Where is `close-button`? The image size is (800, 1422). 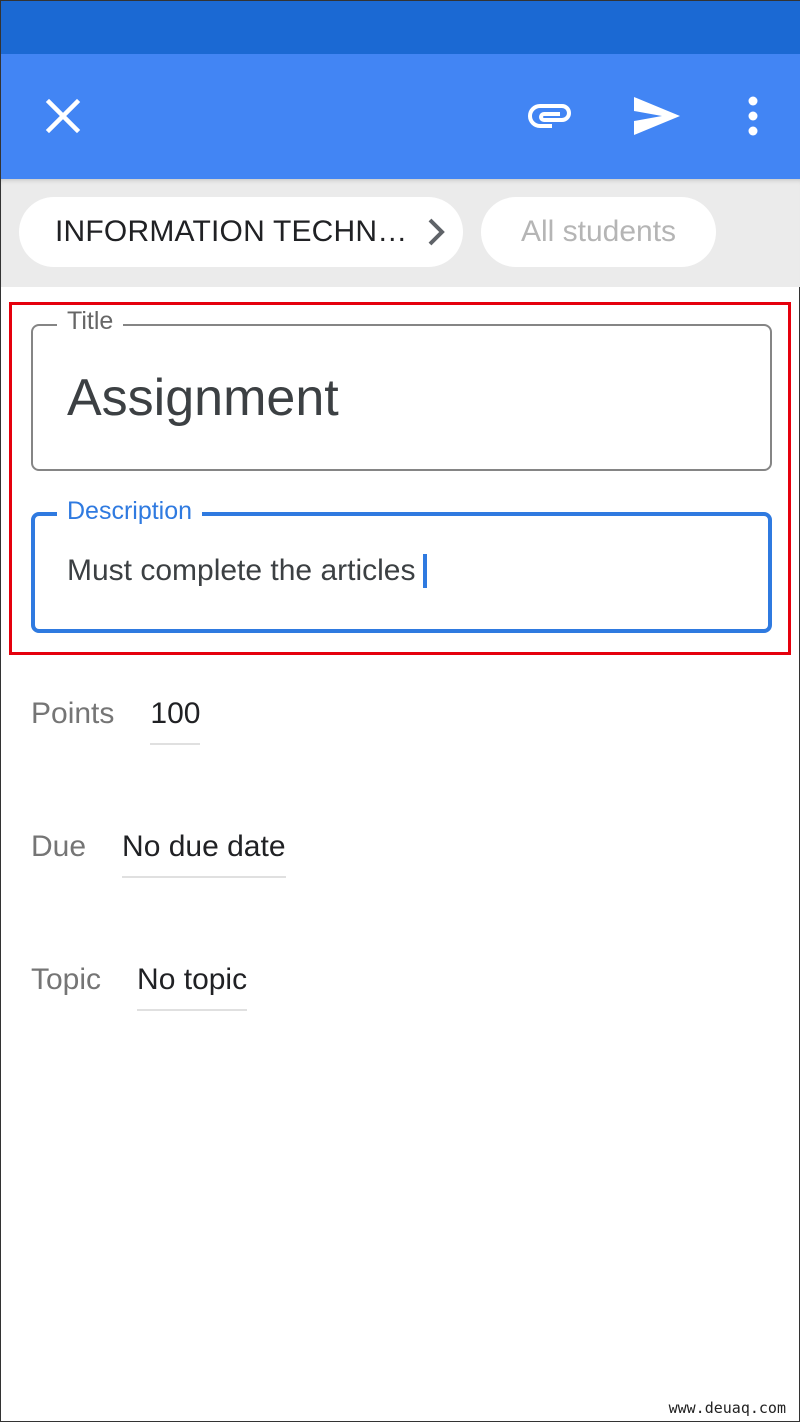 close-button is located at coordinates (63, 116).